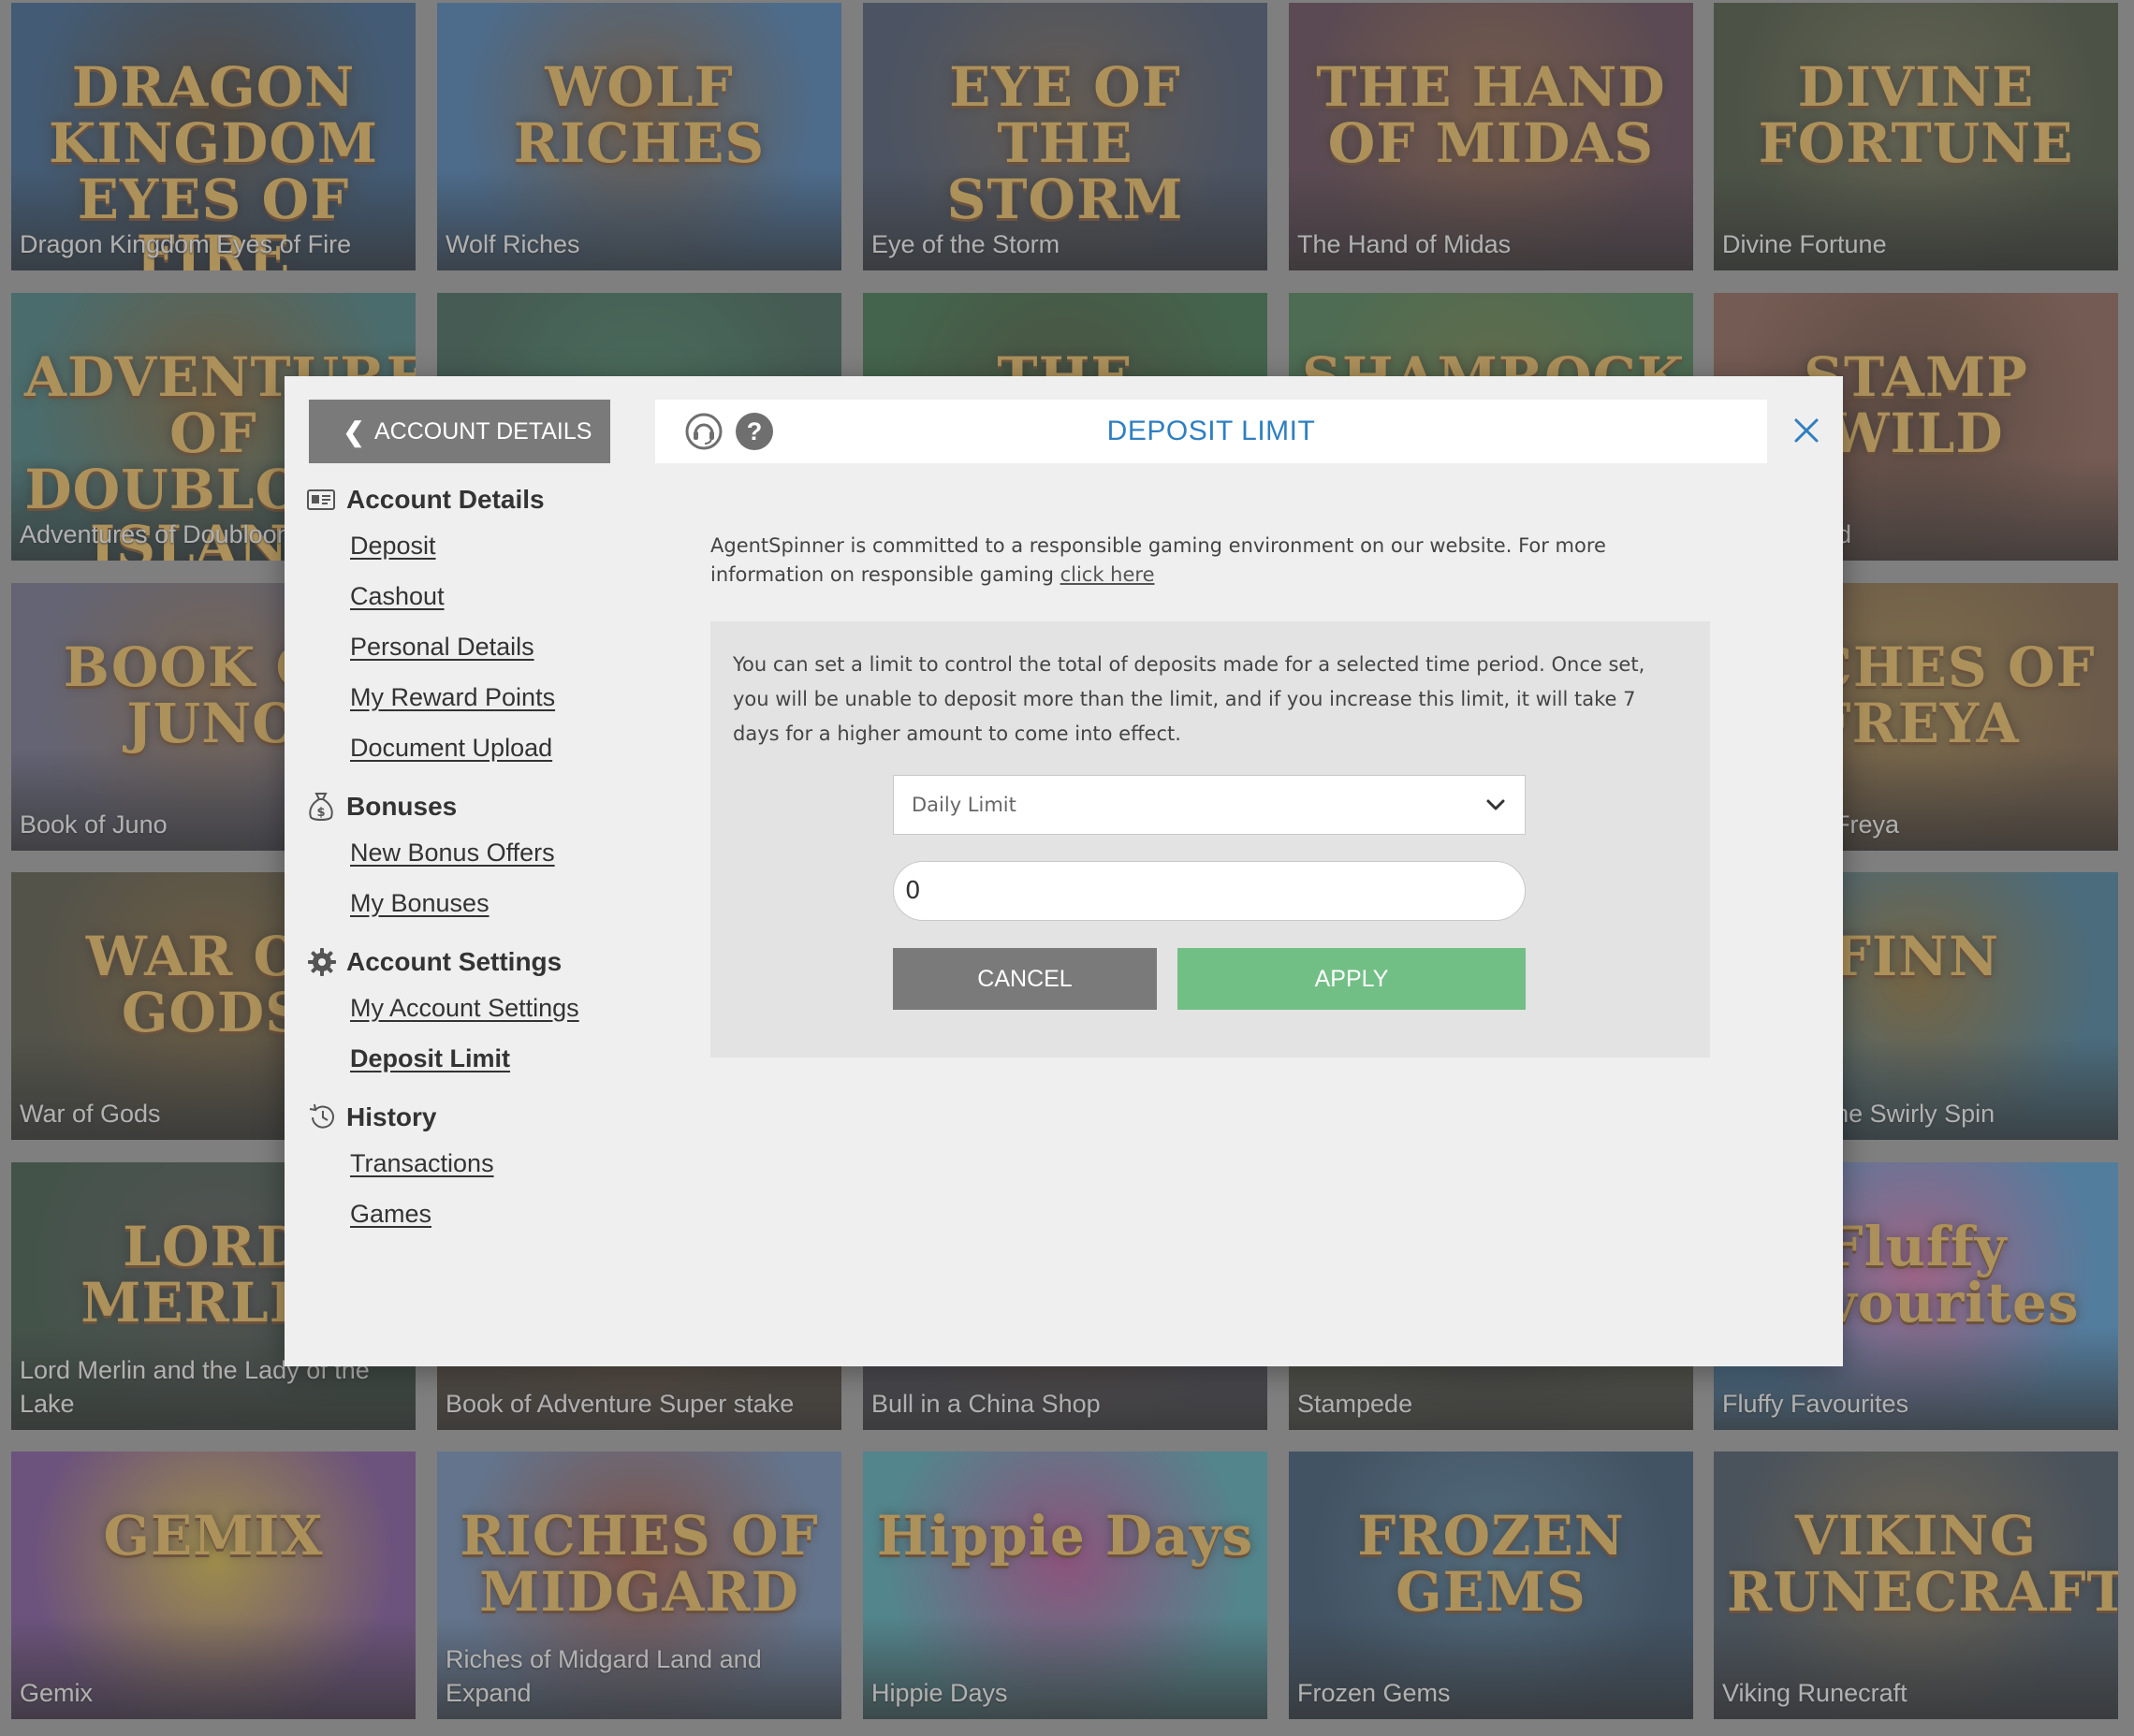 This screenshot has height=1736, width=2134. I want to click on limit-period-value: Daily Limit, so click(964, 805).